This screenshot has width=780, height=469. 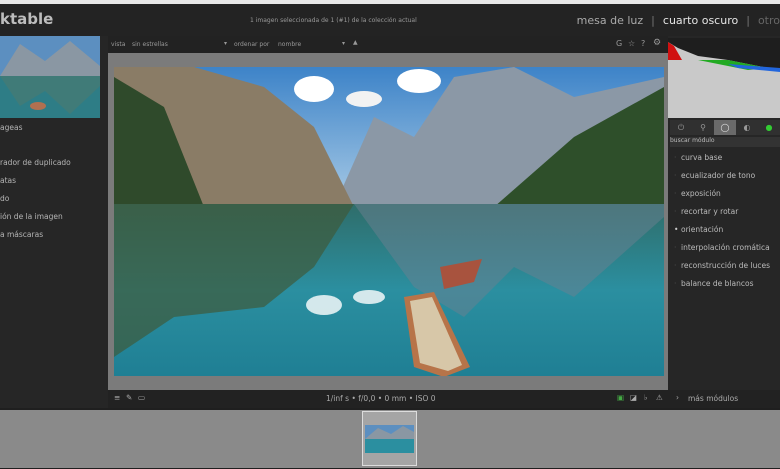 What do you see at coordinates (11, 127) in the screenshot?
I see `left-item-1: ageas` at bounding box center [11, 127].